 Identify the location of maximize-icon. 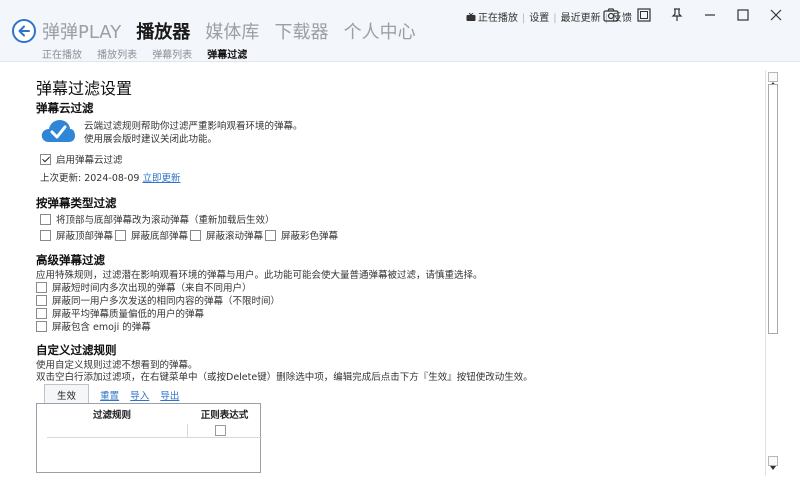
(743, 15).